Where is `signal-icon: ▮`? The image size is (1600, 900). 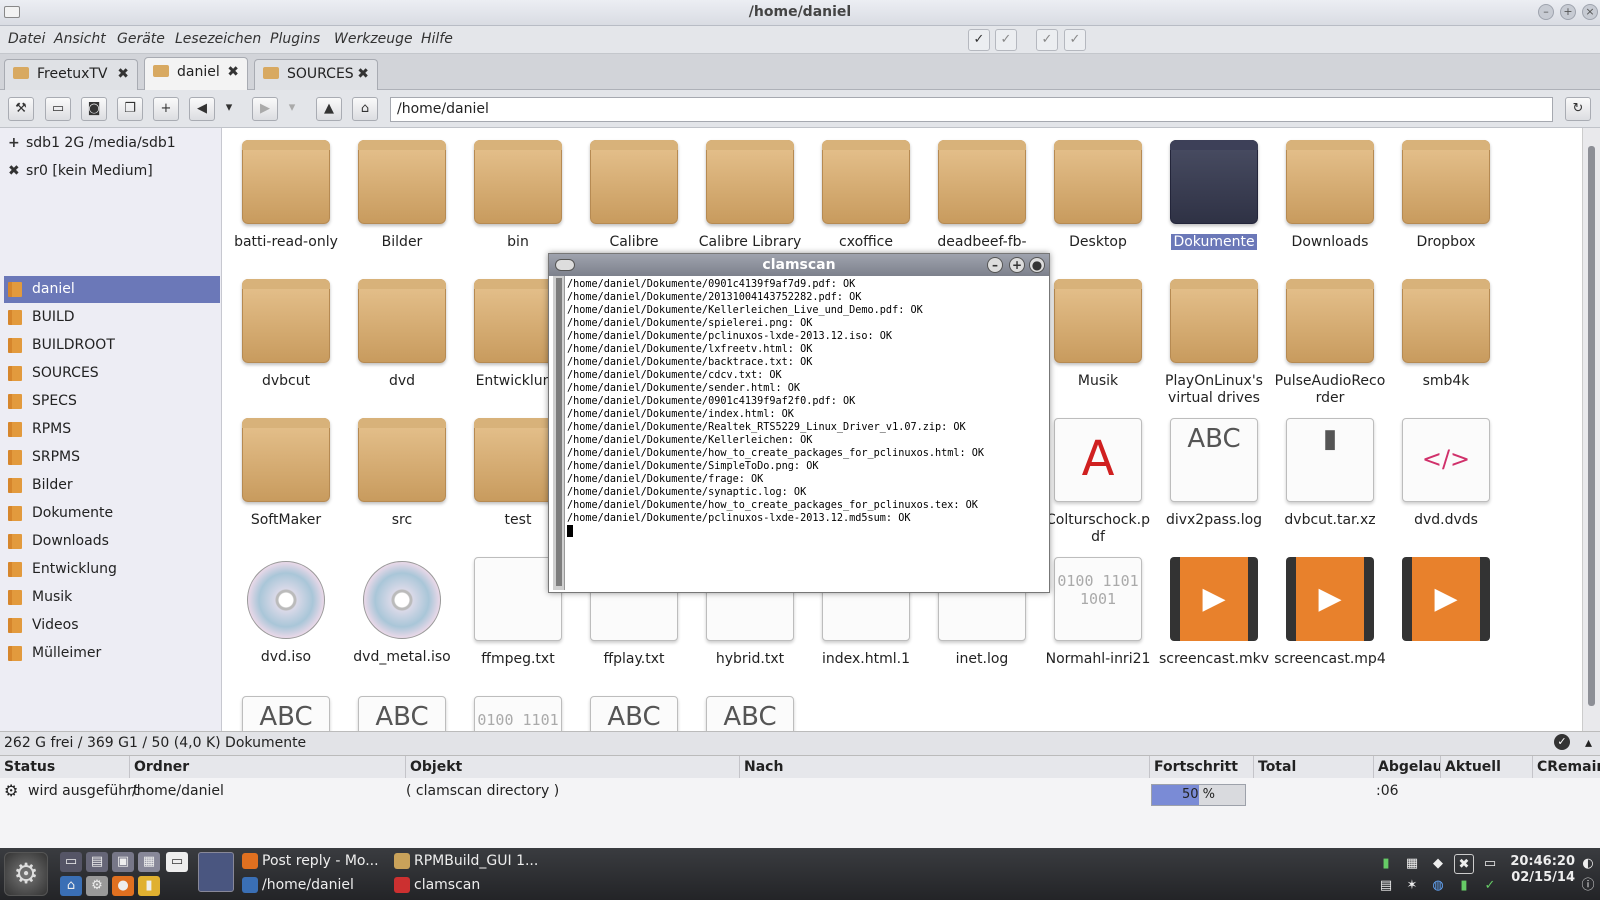
signal-icon: ▮ is located at coordinates (1386, 864).